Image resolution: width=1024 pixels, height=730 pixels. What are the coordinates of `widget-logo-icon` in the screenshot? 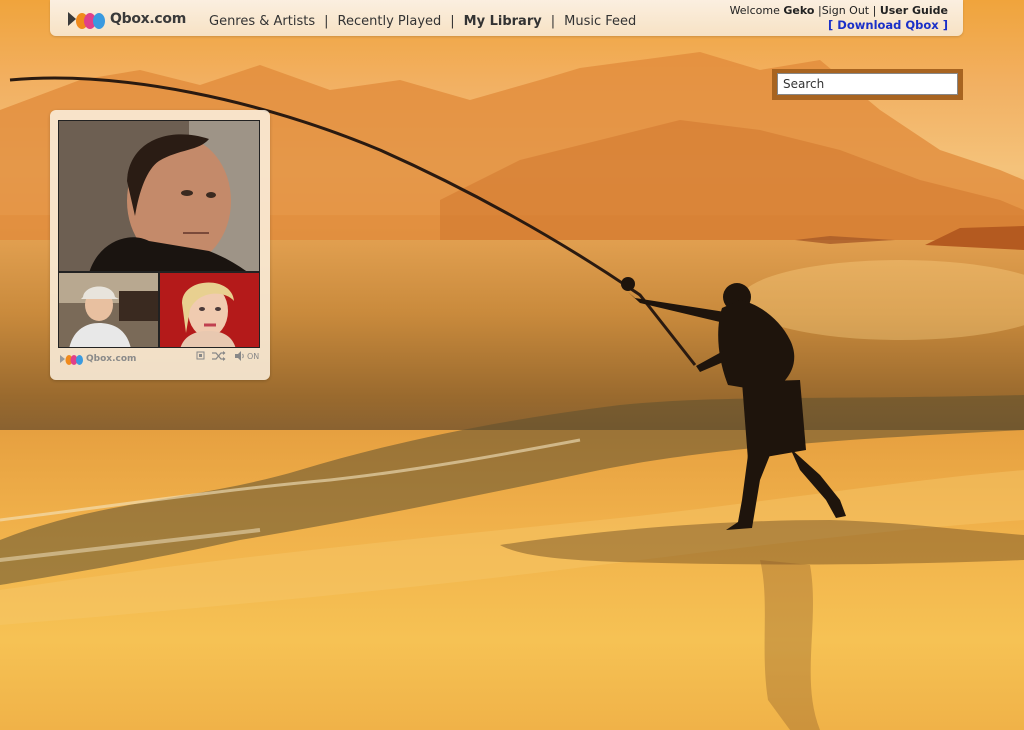 It's located at (72, 359).